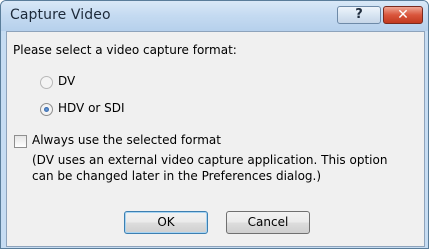 The image size is (429, 249). What do you see at coordinates (46, 82) in the screenshot?
I see `radio-dv` at bounding box center [46, 82].